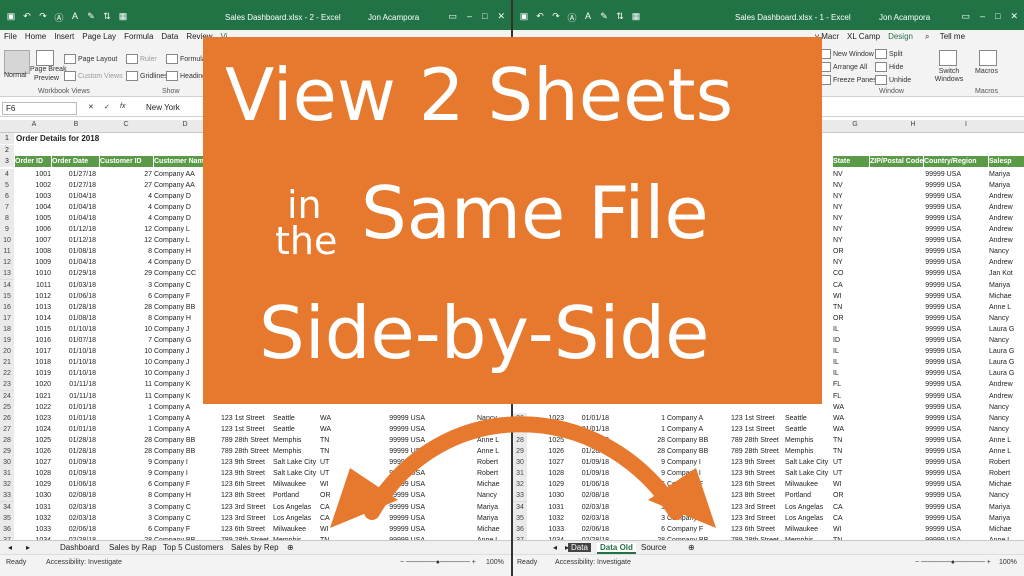 The image size is (1024, 576). What do you see at coordinates (524, 468) in the screenshot?
I see `curved-arrow` at bounding box center [524, 468].